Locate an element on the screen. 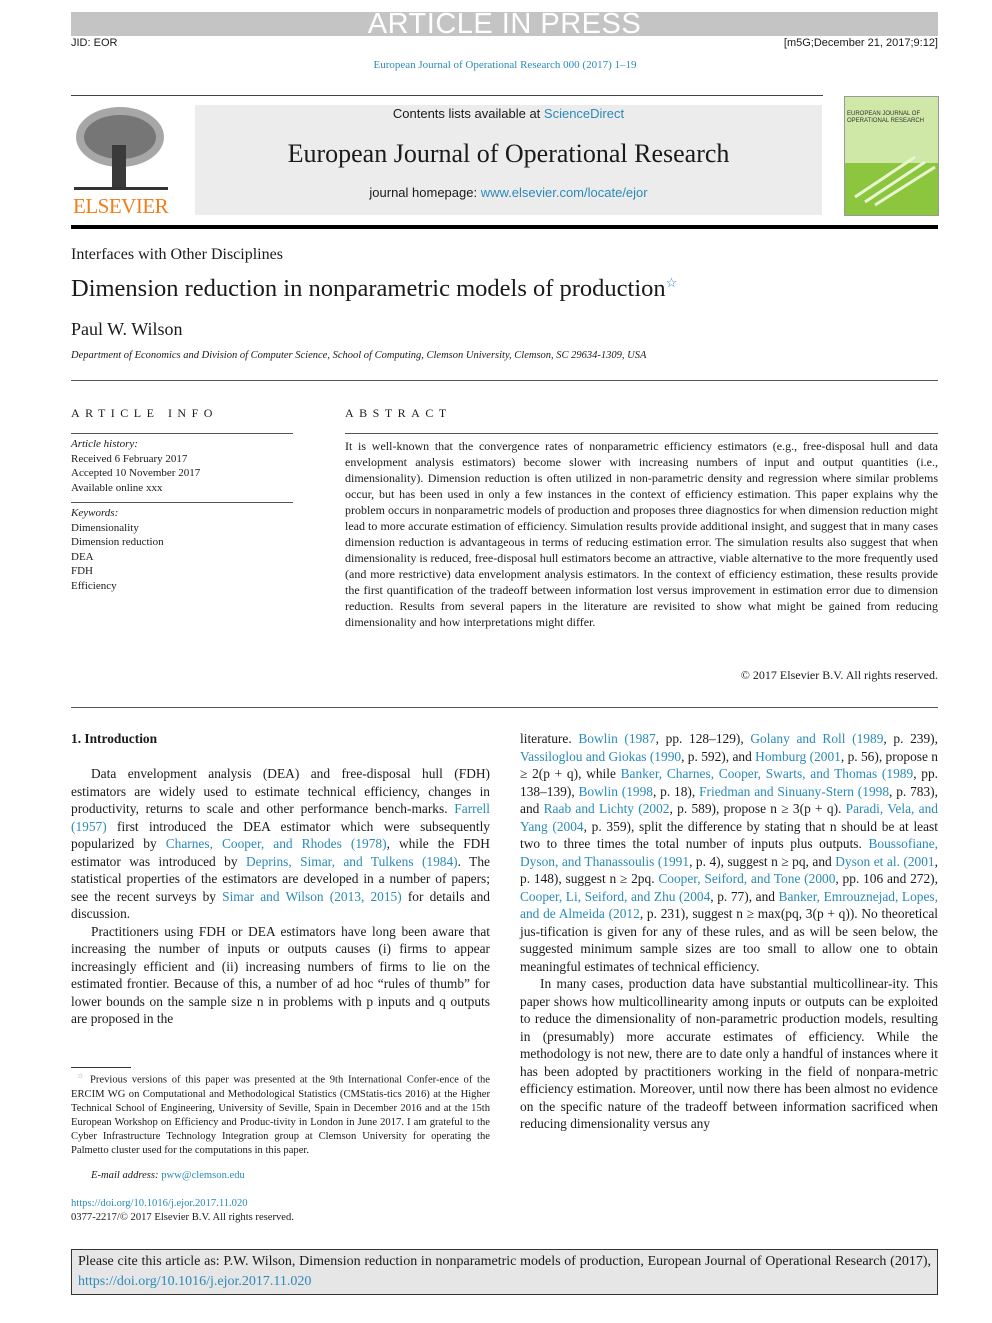  sciencedirect-link: ScienceDirect is located at coordinates (584, 113).